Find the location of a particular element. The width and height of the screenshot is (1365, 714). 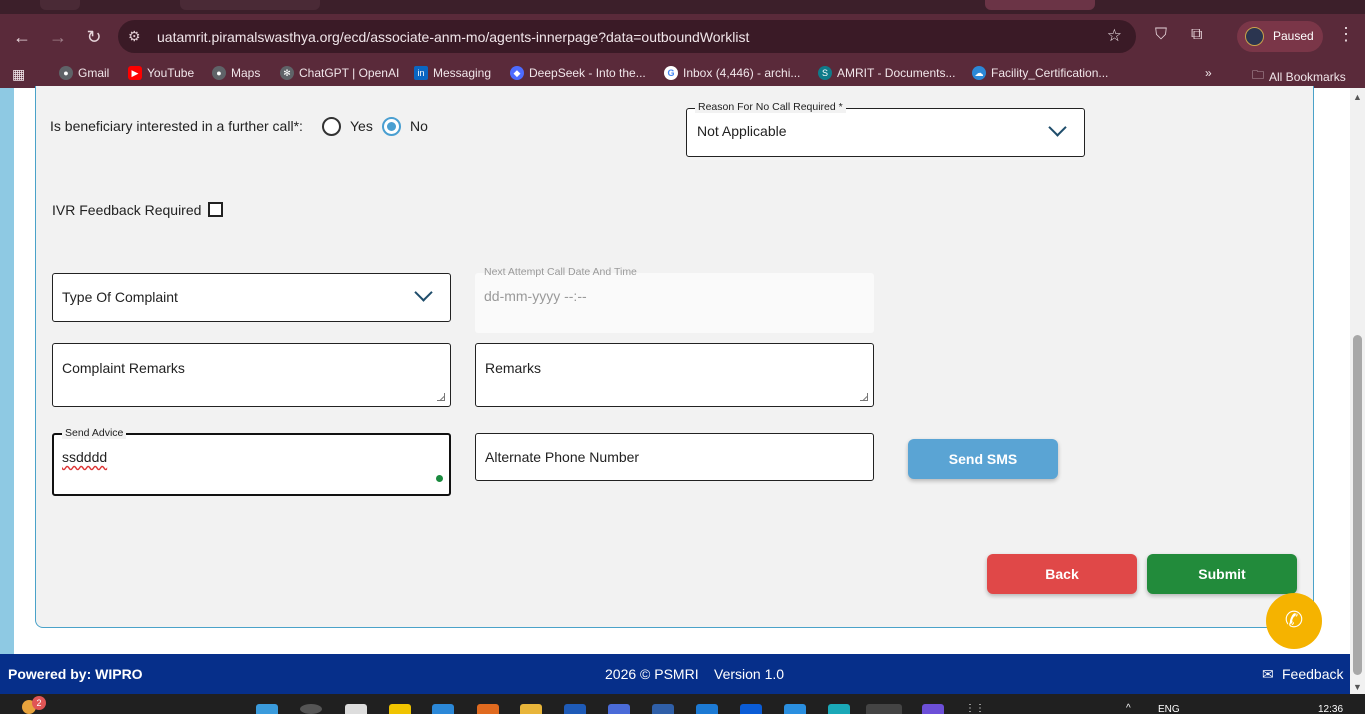

bookmark-item: ▶ YouTube is located at coordinates (161, 73).